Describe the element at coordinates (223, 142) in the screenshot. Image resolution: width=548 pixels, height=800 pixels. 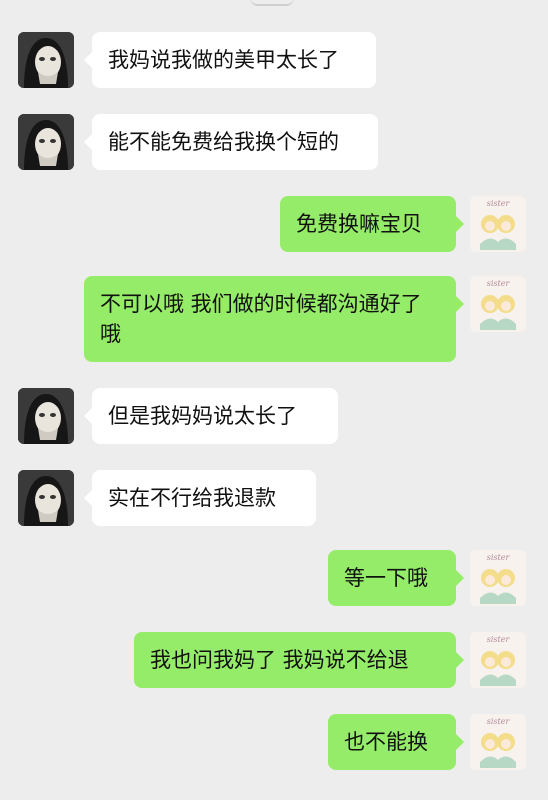
I see `message-text: 能不能免费给我换个短的` at that location.